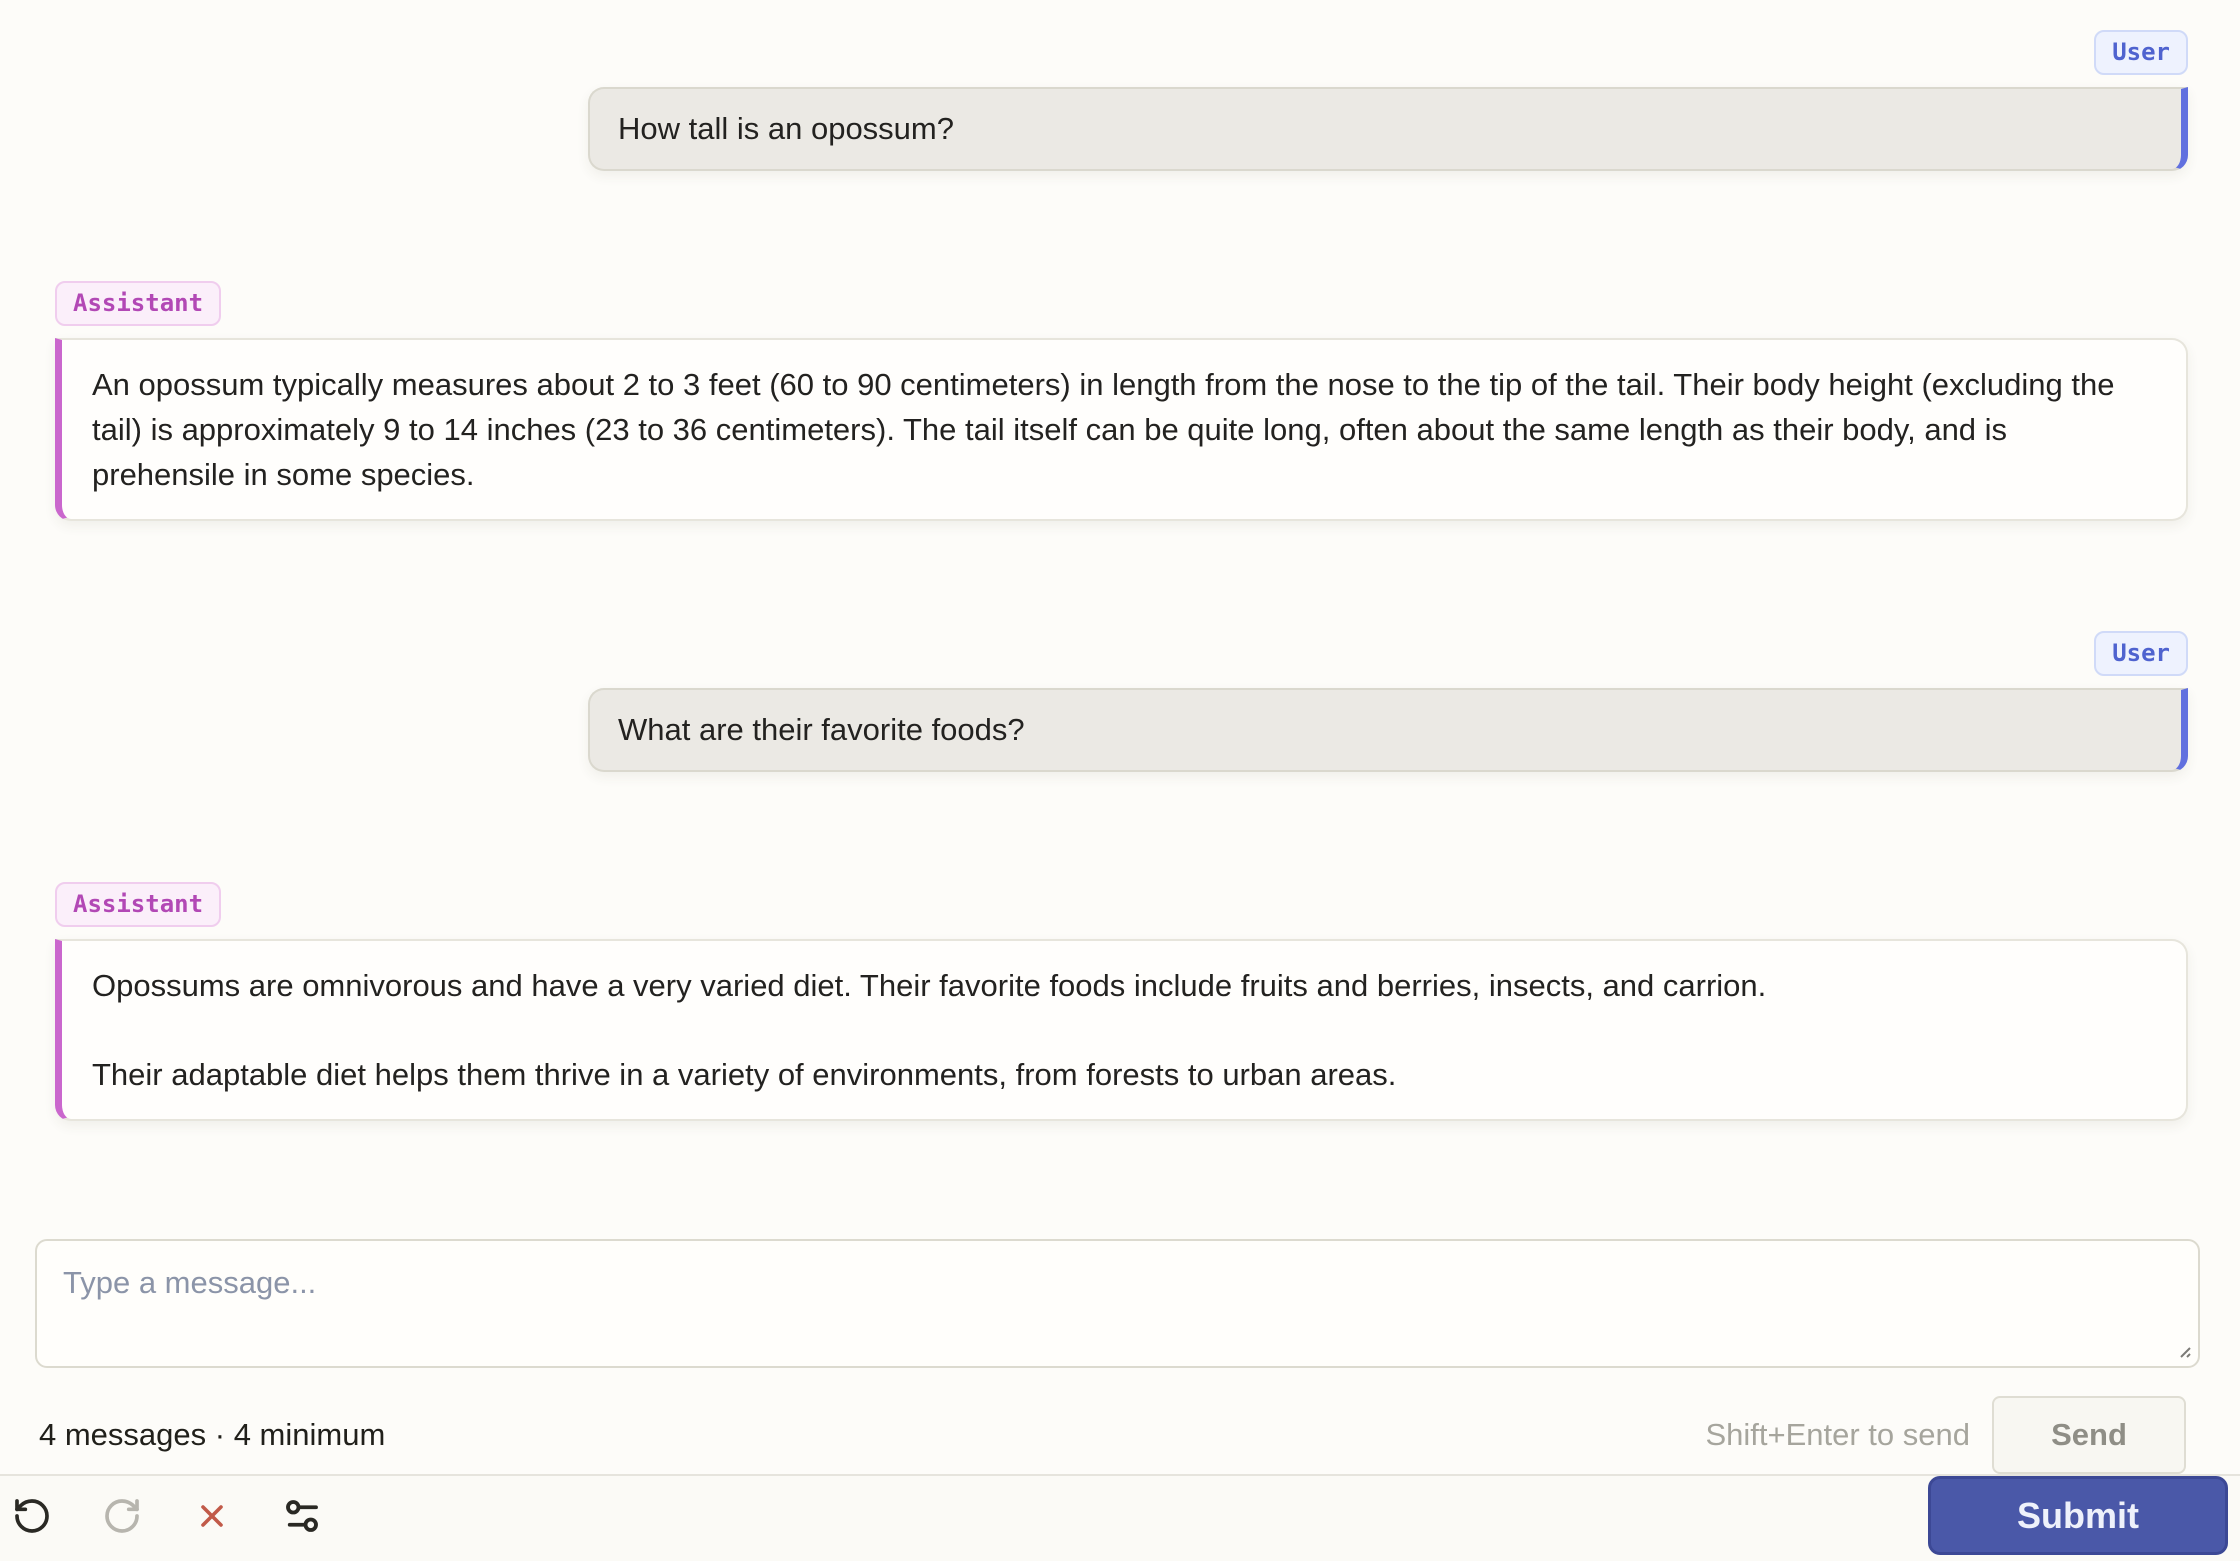 This screenshot has width=2240, height=1561. I want to click on undo-button, so click(32, 1516).